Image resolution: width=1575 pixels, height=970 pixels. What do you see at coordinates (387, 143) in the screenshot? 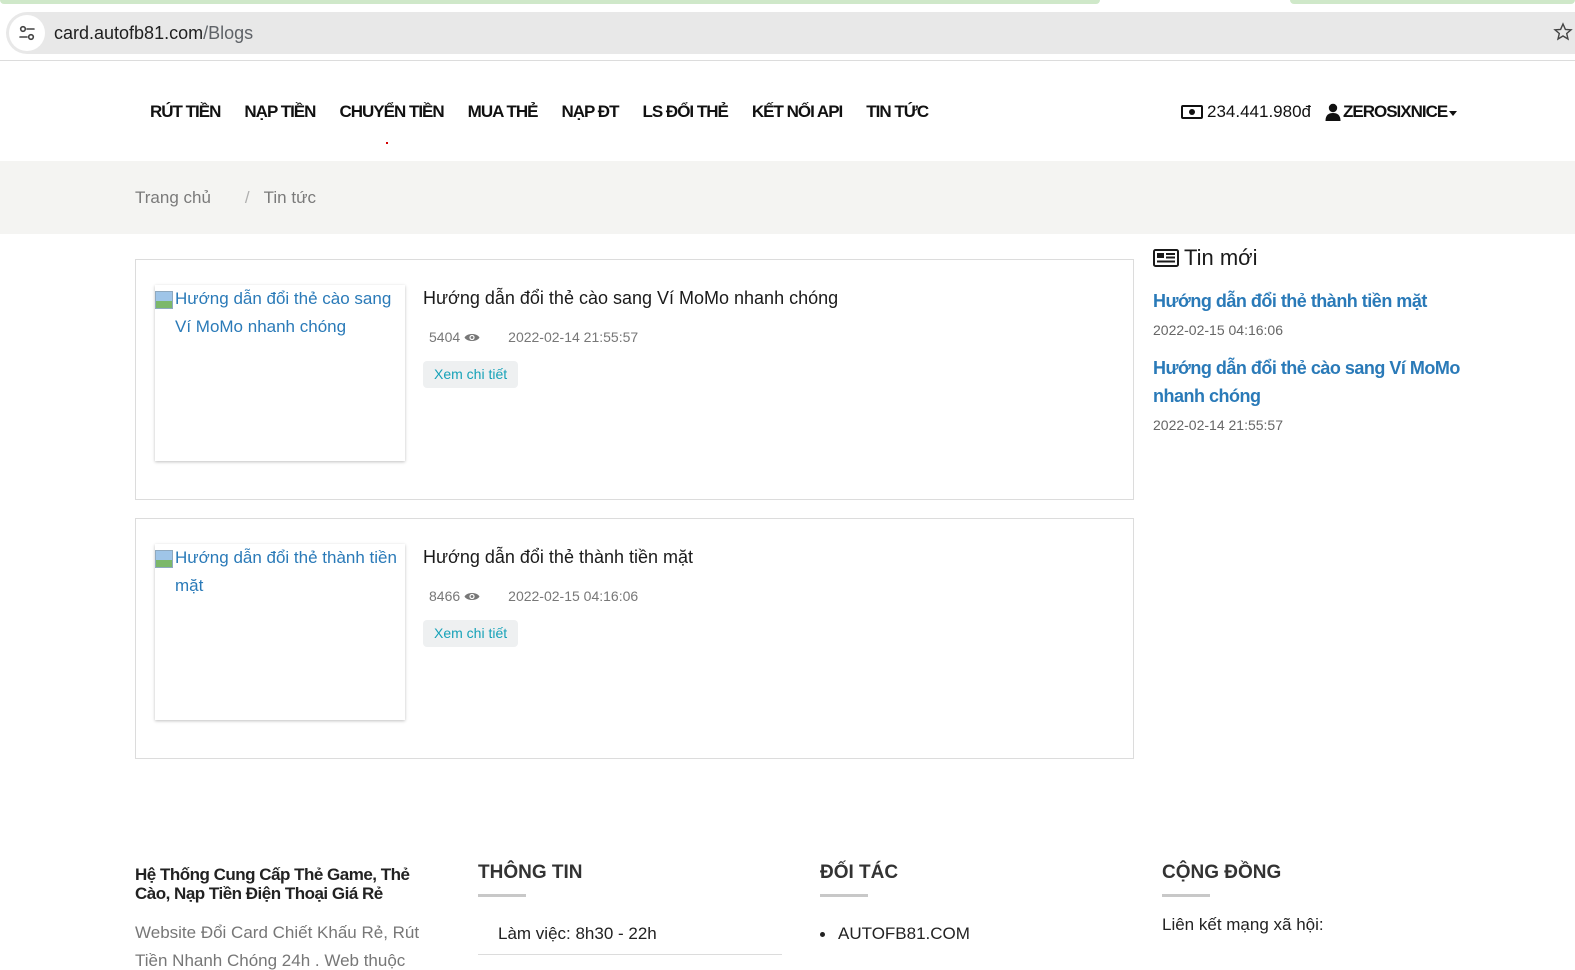
I see `active-indicator` at bounding box center [387, 143].